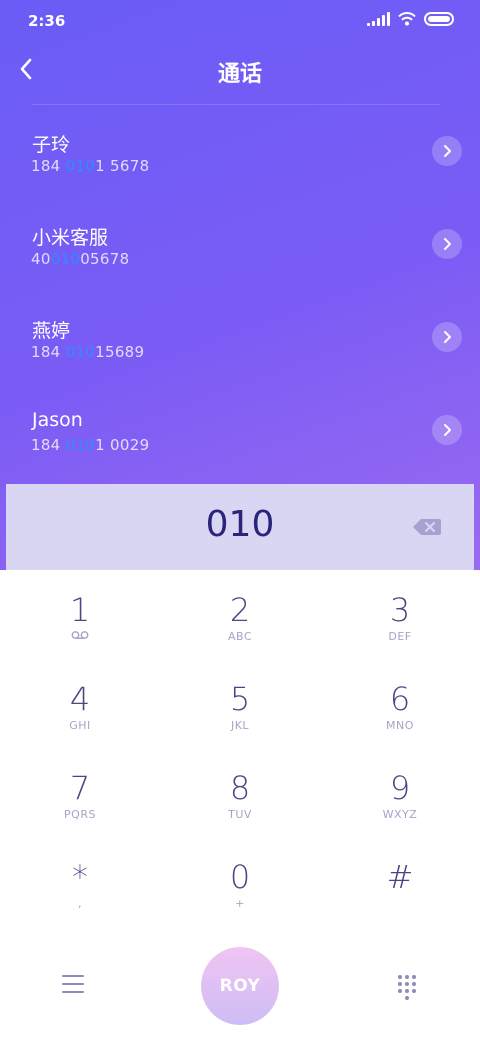  I want to click on key-3: 3 DEF, so click(400, 614).